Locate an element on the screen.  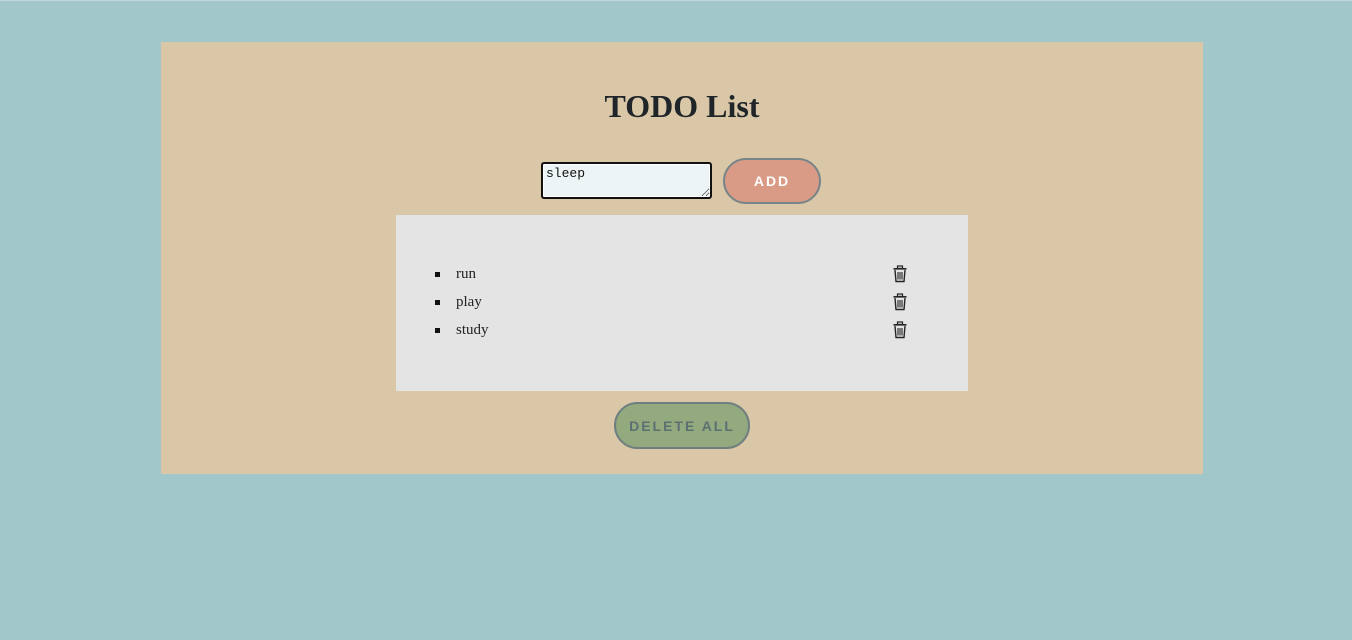
todo-list-panel: run play study is located at coordinates (682, 303).